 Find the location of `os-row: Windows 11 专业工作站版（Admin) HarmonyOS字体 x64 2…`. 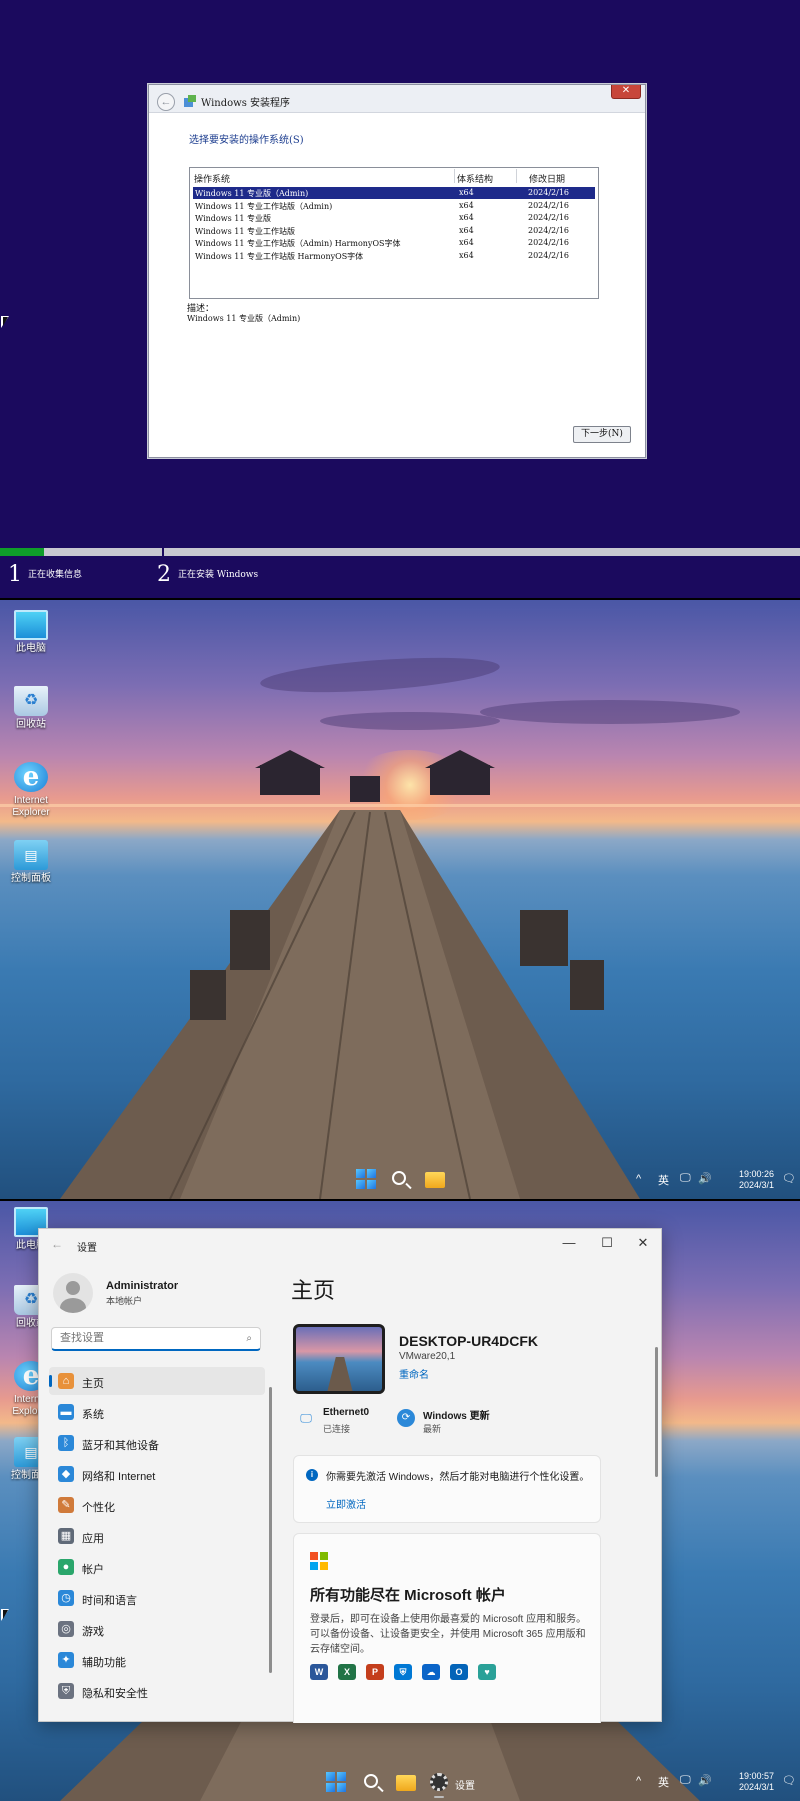

os-row: Windows 11 专业工作站版（Admin) HarmonyOS字体 x64 2… is located at coordinates (394, 243).